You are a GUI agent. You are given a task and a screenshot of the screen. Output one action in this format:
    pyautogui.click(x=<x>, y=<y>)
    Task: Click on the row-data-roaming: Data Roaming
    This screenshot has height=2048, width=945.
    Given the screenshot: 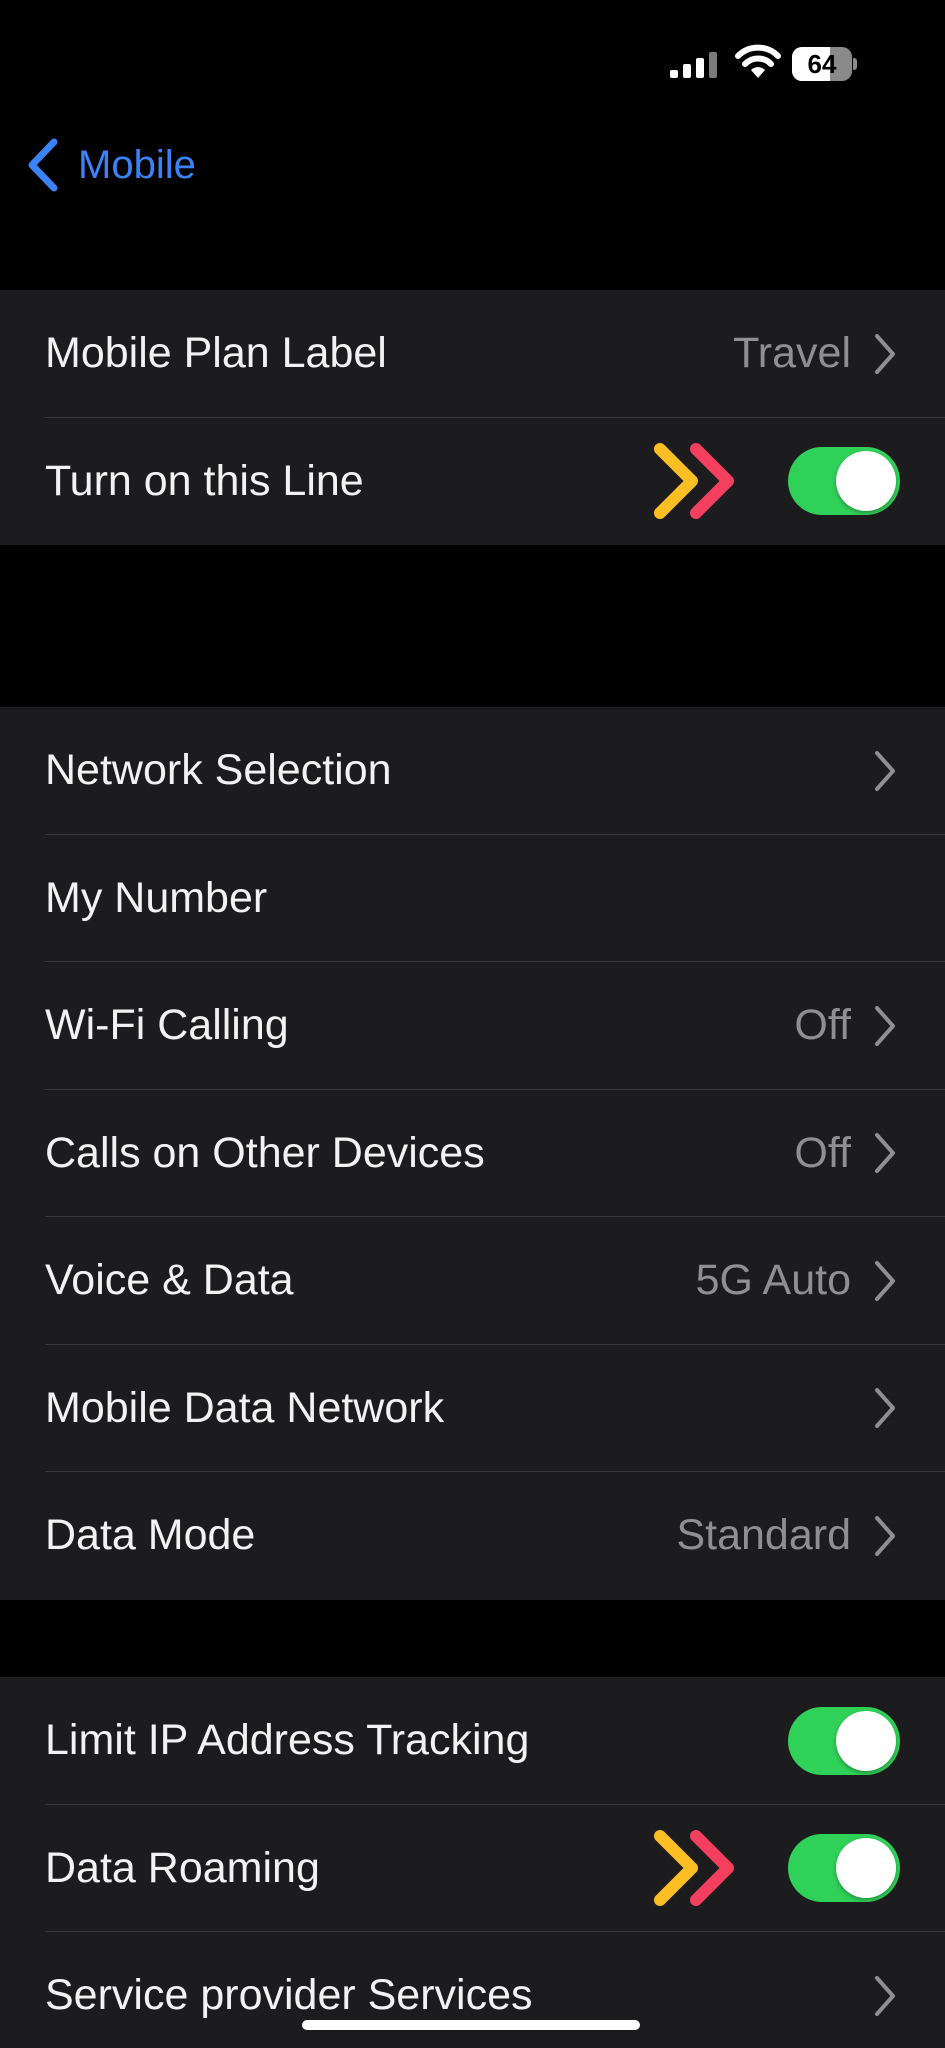 What is the action you would take?
    pyautogui.click(x=472, y=1868)
    